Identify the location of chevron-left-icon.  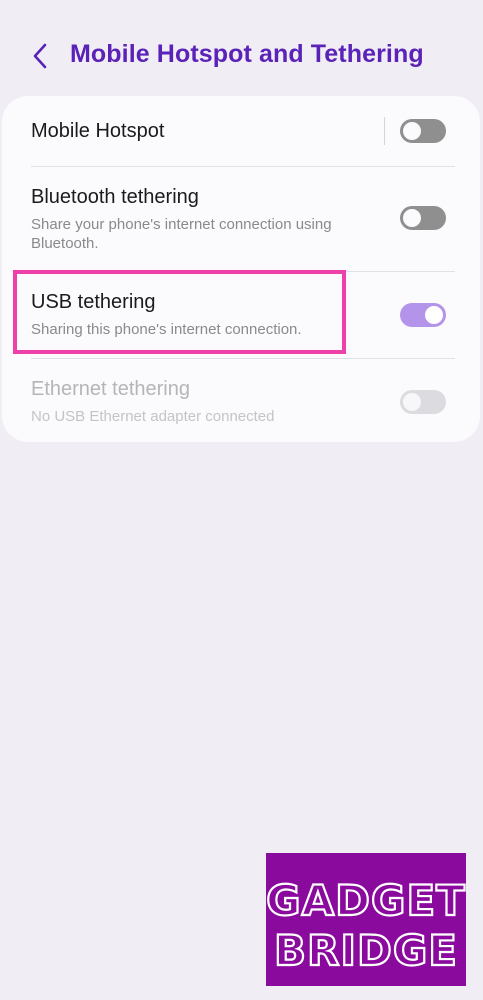
(40, 56).